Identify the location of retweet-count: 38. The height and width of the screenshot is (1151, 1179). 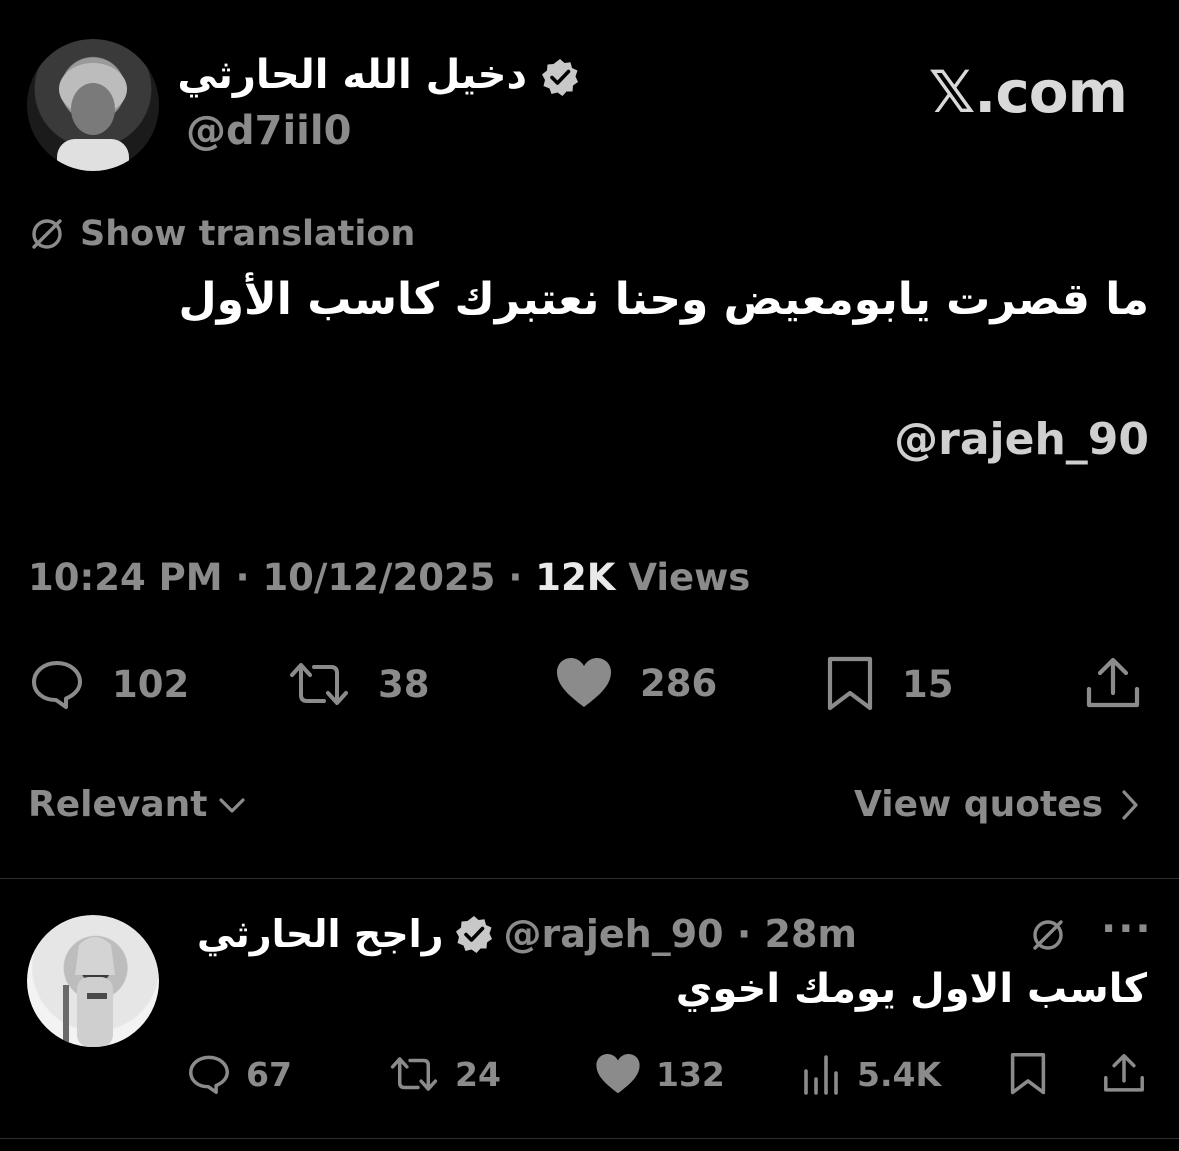
(404, 684).